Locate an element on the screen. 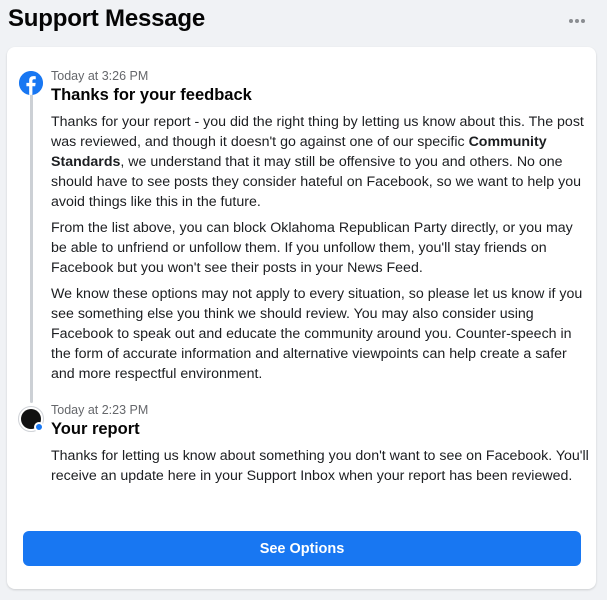 Image resolution: width=607 pixels, height=600 pixels. page-title: Support Message is located at coordinates (107, 18).